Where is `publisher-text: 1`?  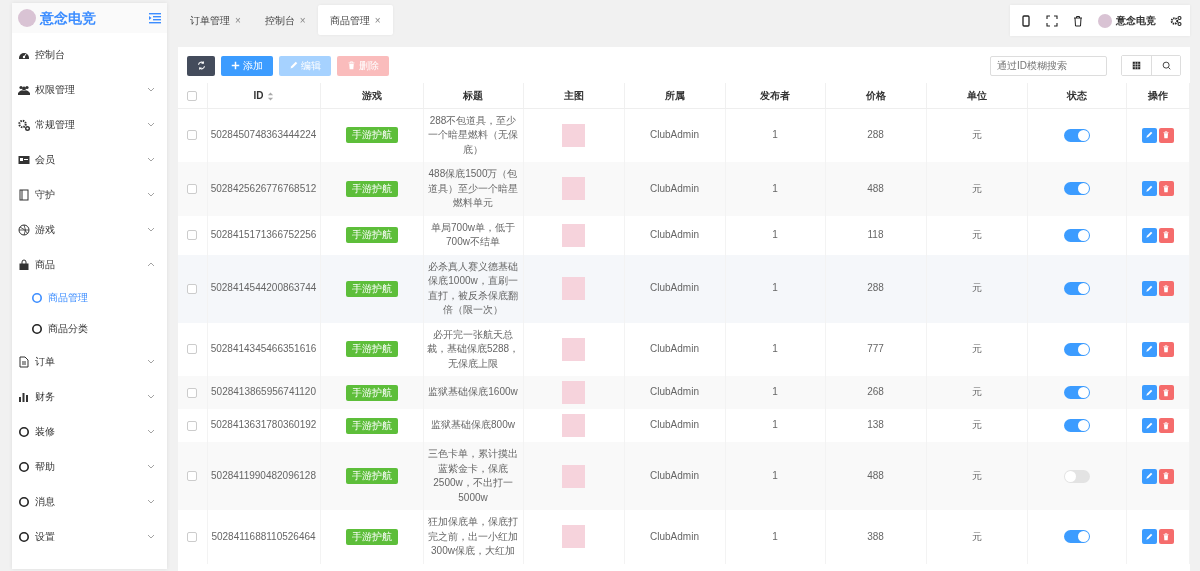
publisher-text: 1 is located at coordinates (775, 234).